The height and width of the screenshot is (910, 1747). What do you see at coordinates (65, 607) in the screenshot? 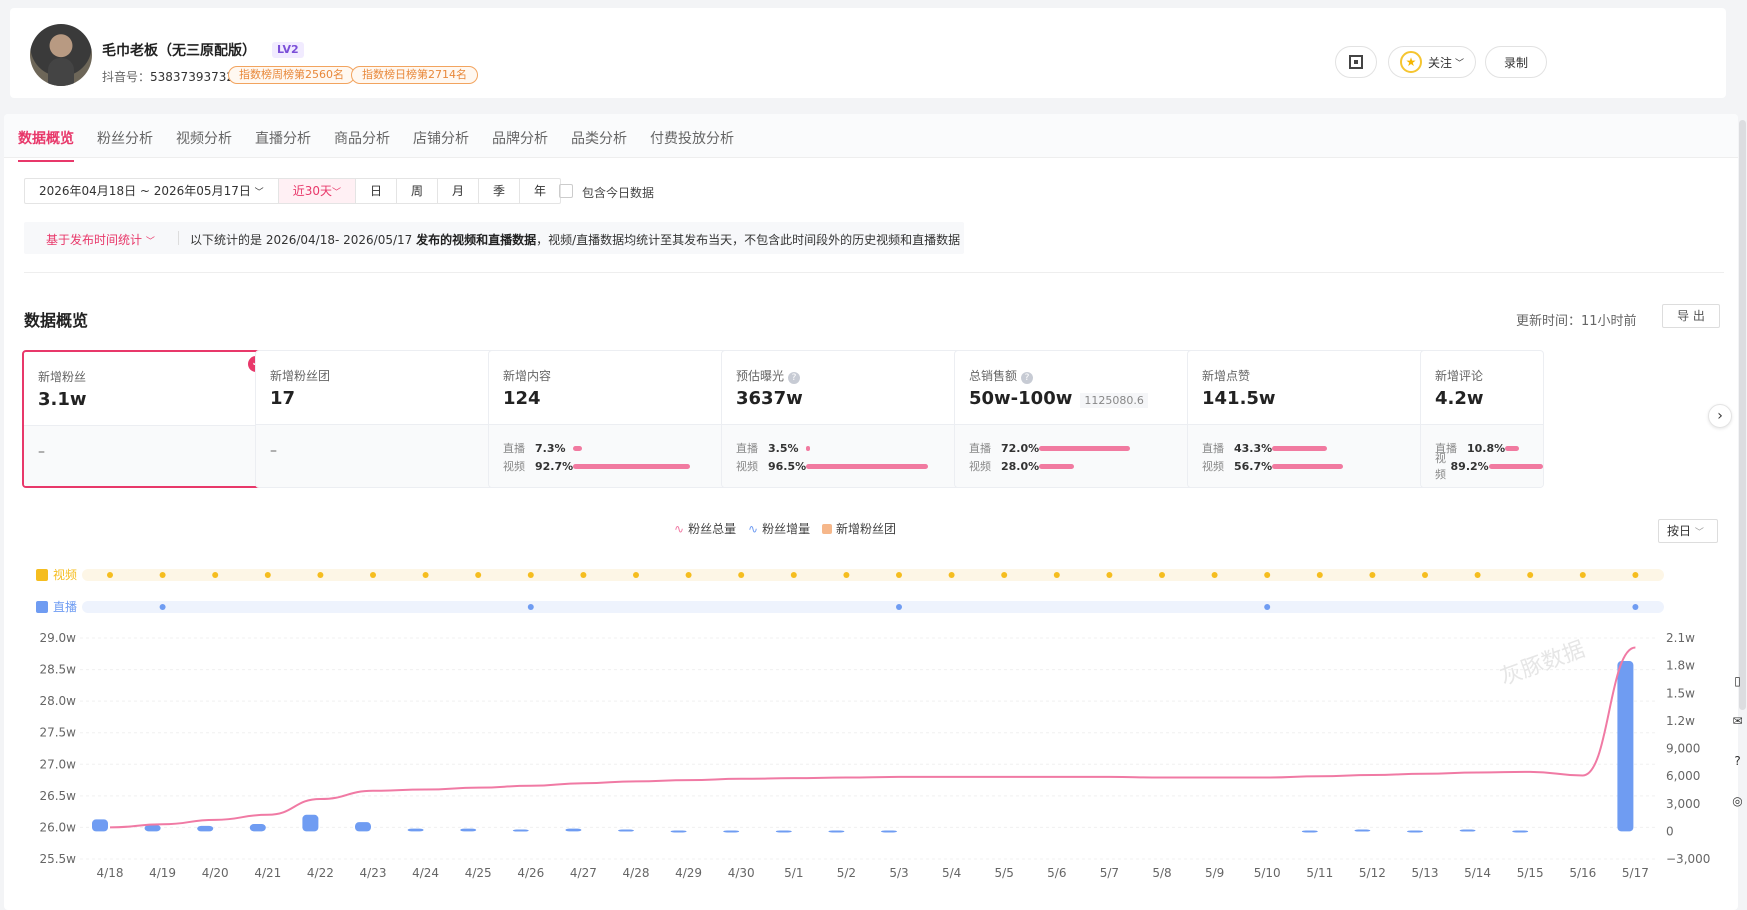
I see `live-track-label: 直播` at bounding box center [65, 607].